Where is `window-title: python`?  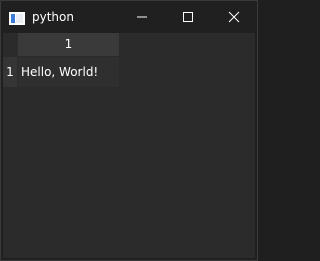
window-title: python is located at coordinates (53, 17).